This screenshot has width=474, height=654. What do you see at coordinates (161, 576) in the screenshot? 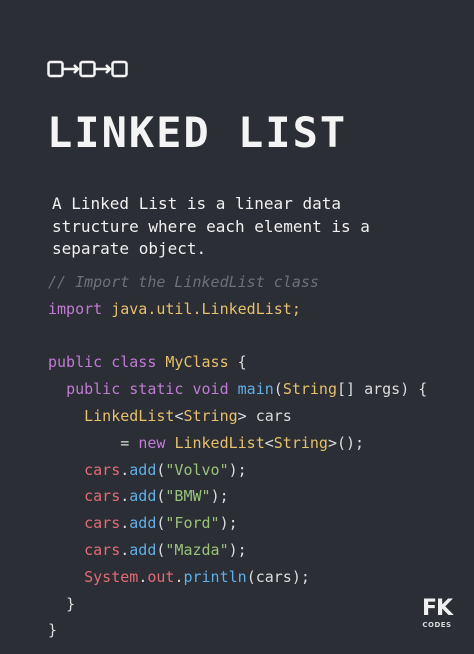
I see `field-out: out` at bounding box center [161, 576].